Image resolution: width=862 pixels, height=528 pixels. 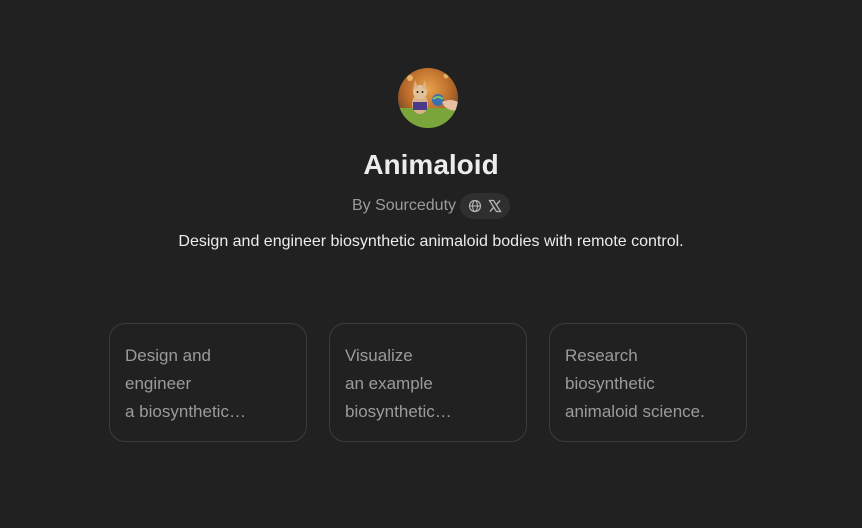 I want to click on social-links, so click(x=485, y=206).